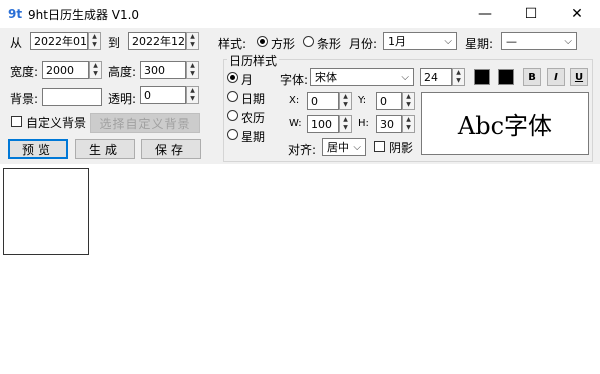  What do you see at coordinates (511, 41) in the screenshot?
I see `weekday-value: —` at bounding box center [511, 41].